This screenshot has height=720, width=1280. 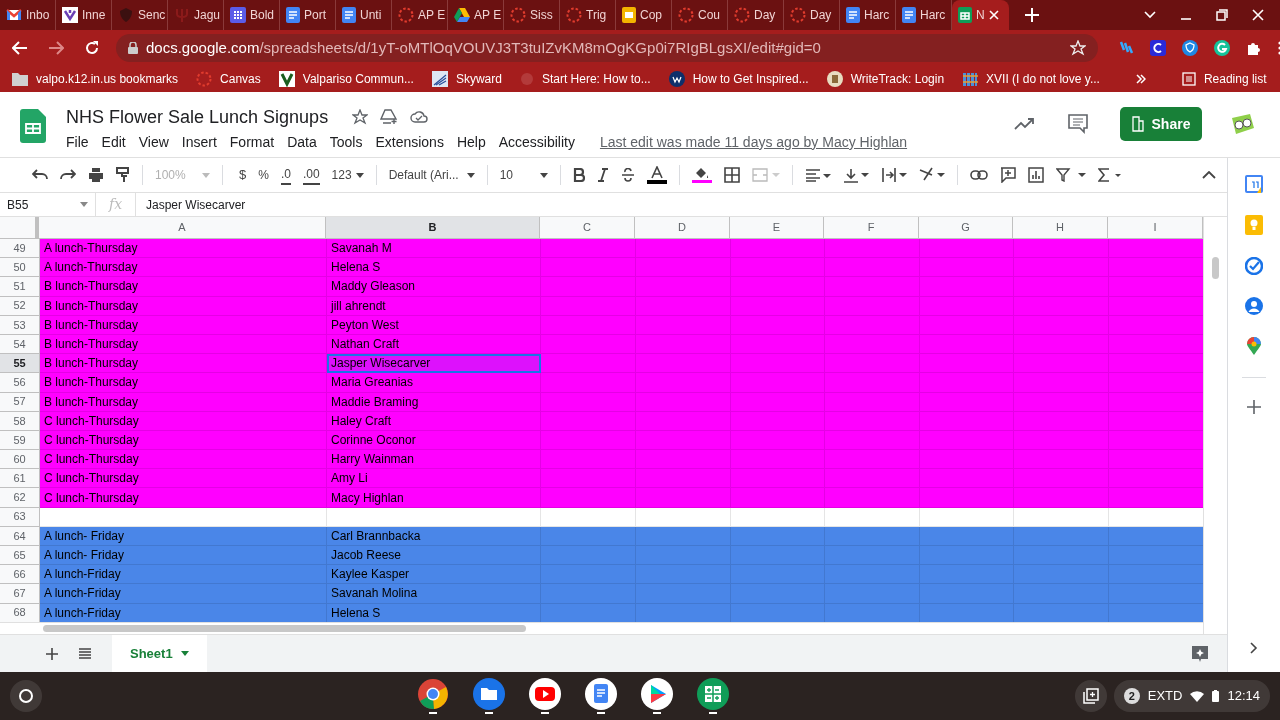 What do you see at coordinates (419, 117) in the screenshot?
I see `cloud-icon` at bounding box center [419, 117].